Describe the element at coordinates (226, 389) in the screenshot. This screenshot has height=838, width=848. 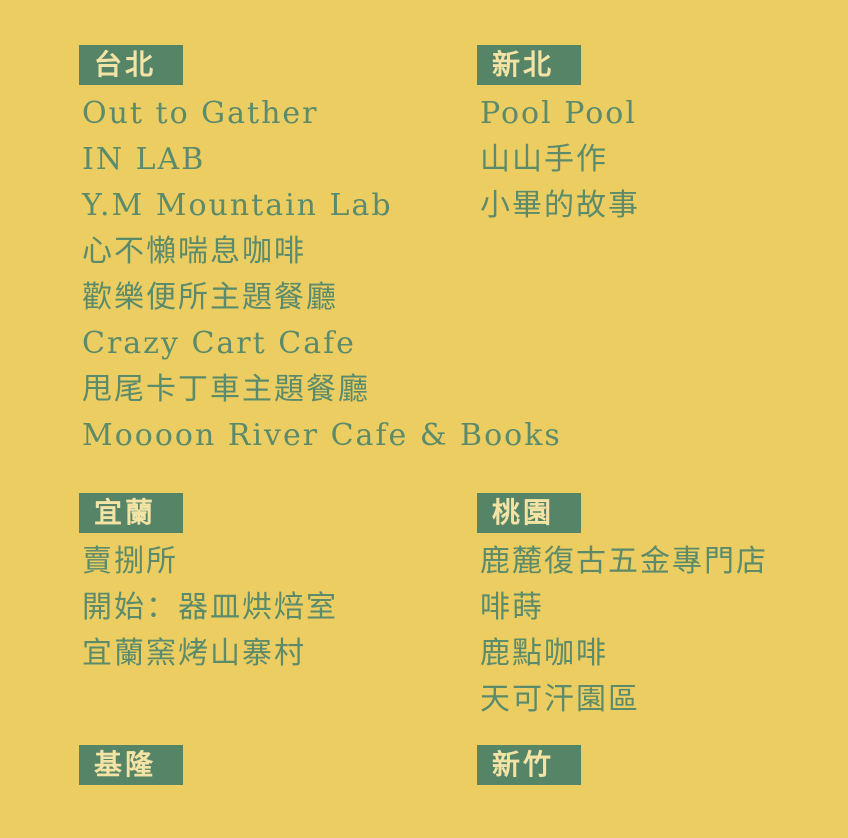
I see `place-item: 甩尾卡丁車主題餐廳` at that location.